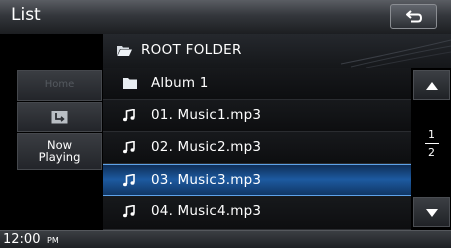  What do you see at coordinates (257, 84) in the screenshot?
I see `list-item-folder: Album 1` at bounding box center [257, 84].